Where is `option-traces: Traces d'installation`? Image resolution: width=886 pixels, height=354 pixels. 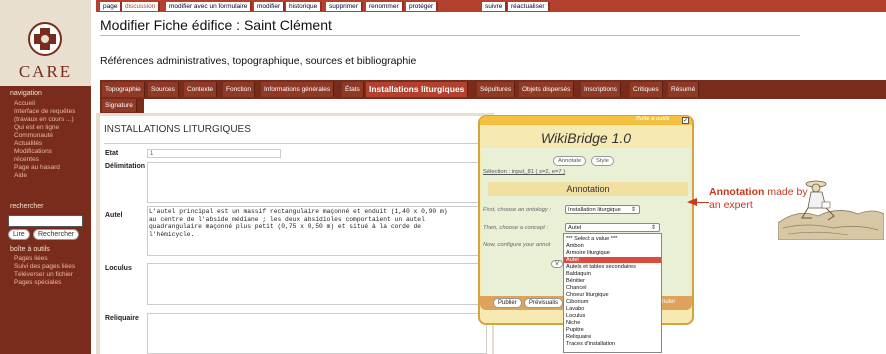
option-traces: Traces d'installation is located at coordinates (590, 344).